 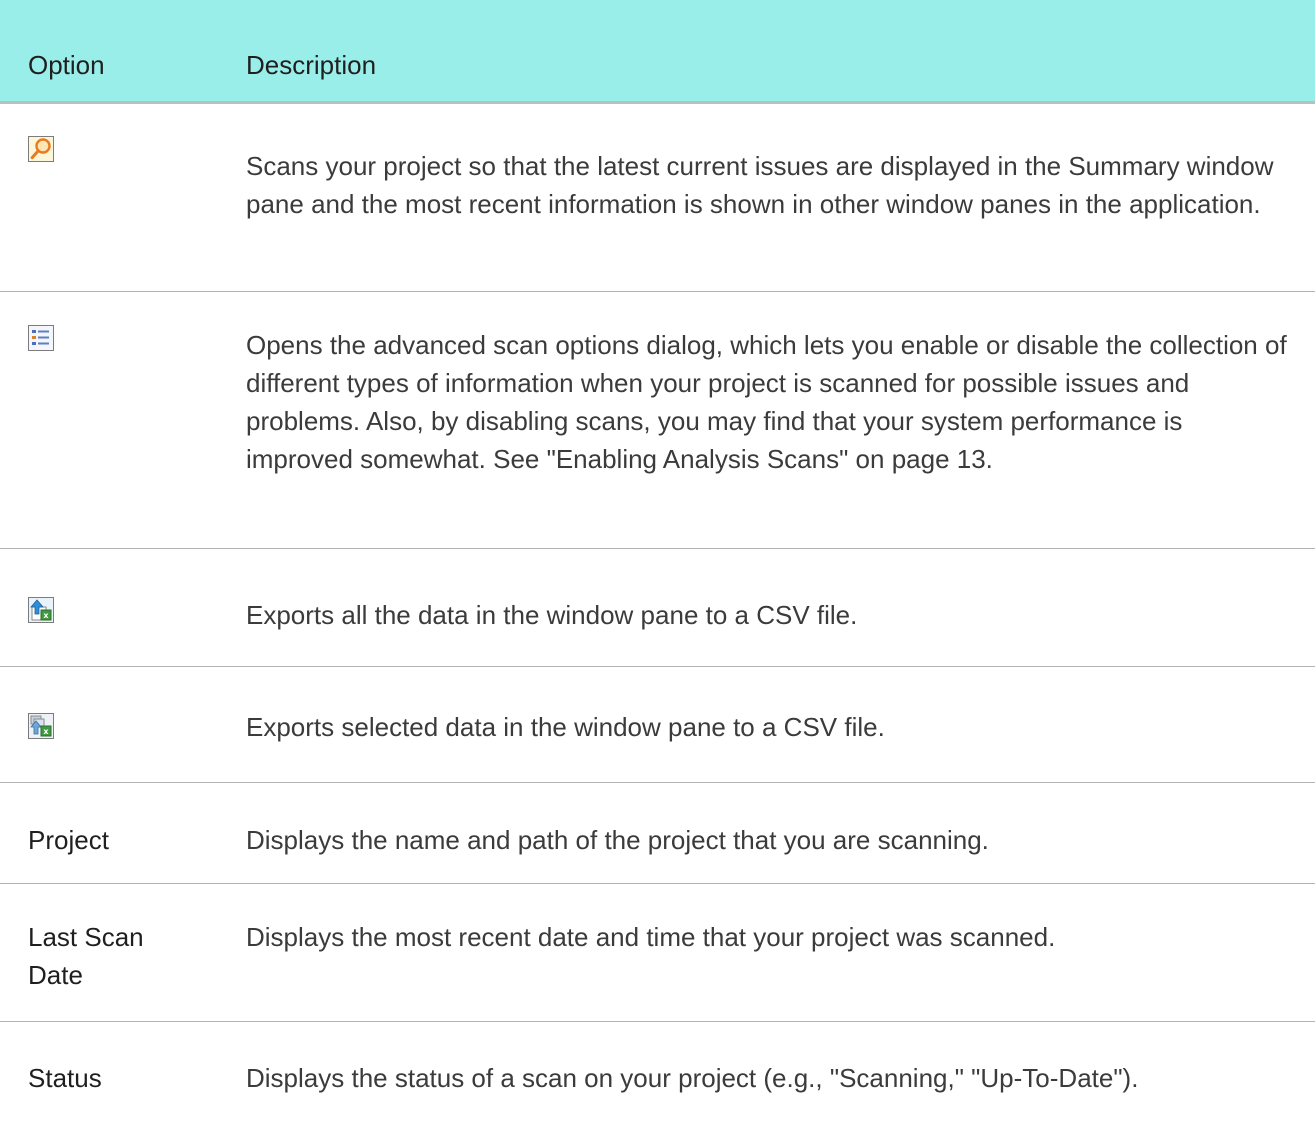 I want to click on description-column-header: Description, so click(x=311, y=65).